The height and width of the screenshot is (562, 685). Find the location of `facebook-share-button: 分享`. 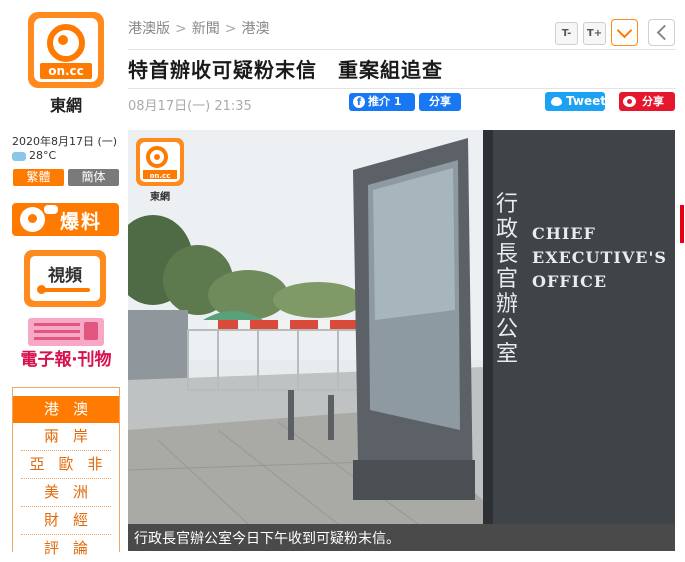

facebook-share-button: 分享 is located at coordinates (440, 102).